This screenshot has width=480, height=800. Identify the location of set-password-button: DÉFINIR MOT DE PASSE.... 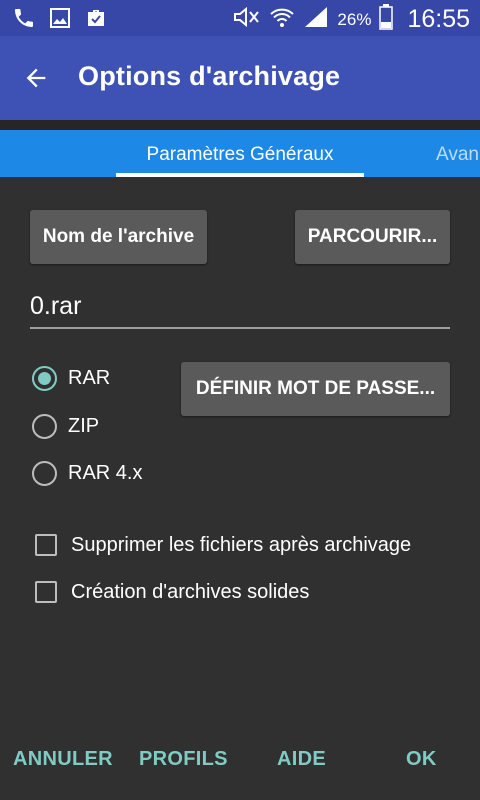
(315, 389).